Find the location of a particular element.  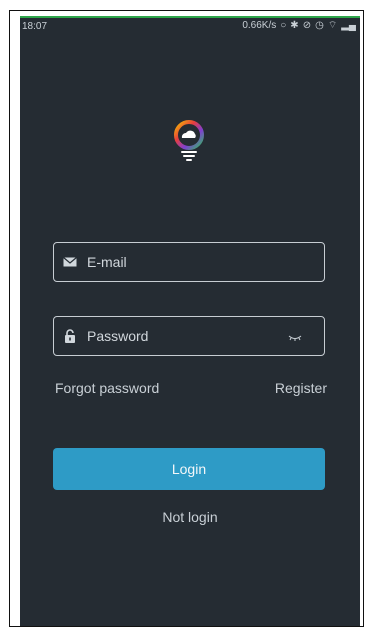

not-login-link: Not login is located at coordinates (190, 517).